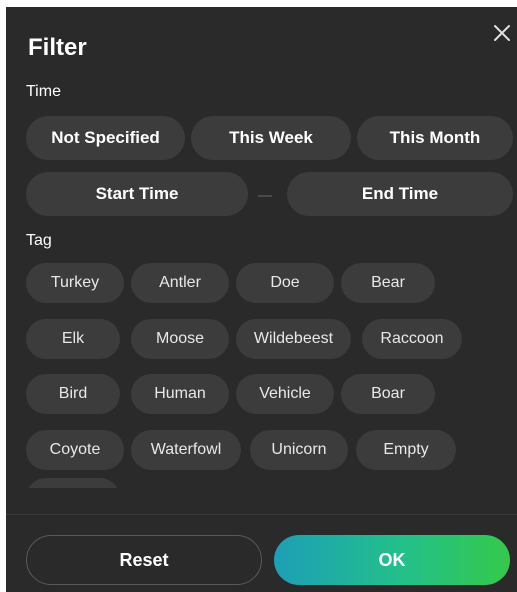  What do you see at coordinates (265, 196) in the screenshot?
I see `range-separator` at bounding box center [265, 196].